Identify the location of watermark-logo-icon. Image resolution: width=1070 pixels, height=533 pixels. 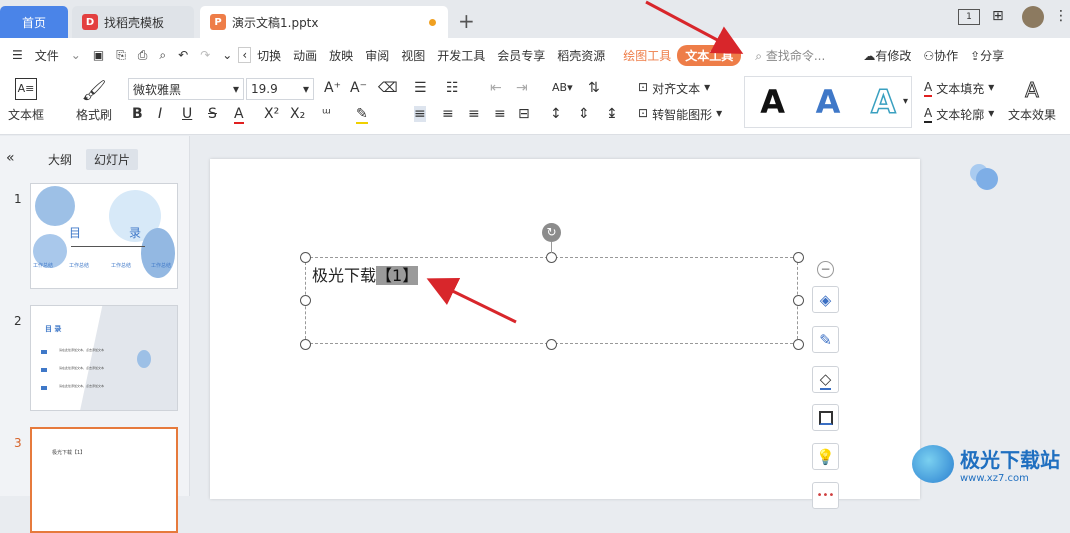
(933, 464).